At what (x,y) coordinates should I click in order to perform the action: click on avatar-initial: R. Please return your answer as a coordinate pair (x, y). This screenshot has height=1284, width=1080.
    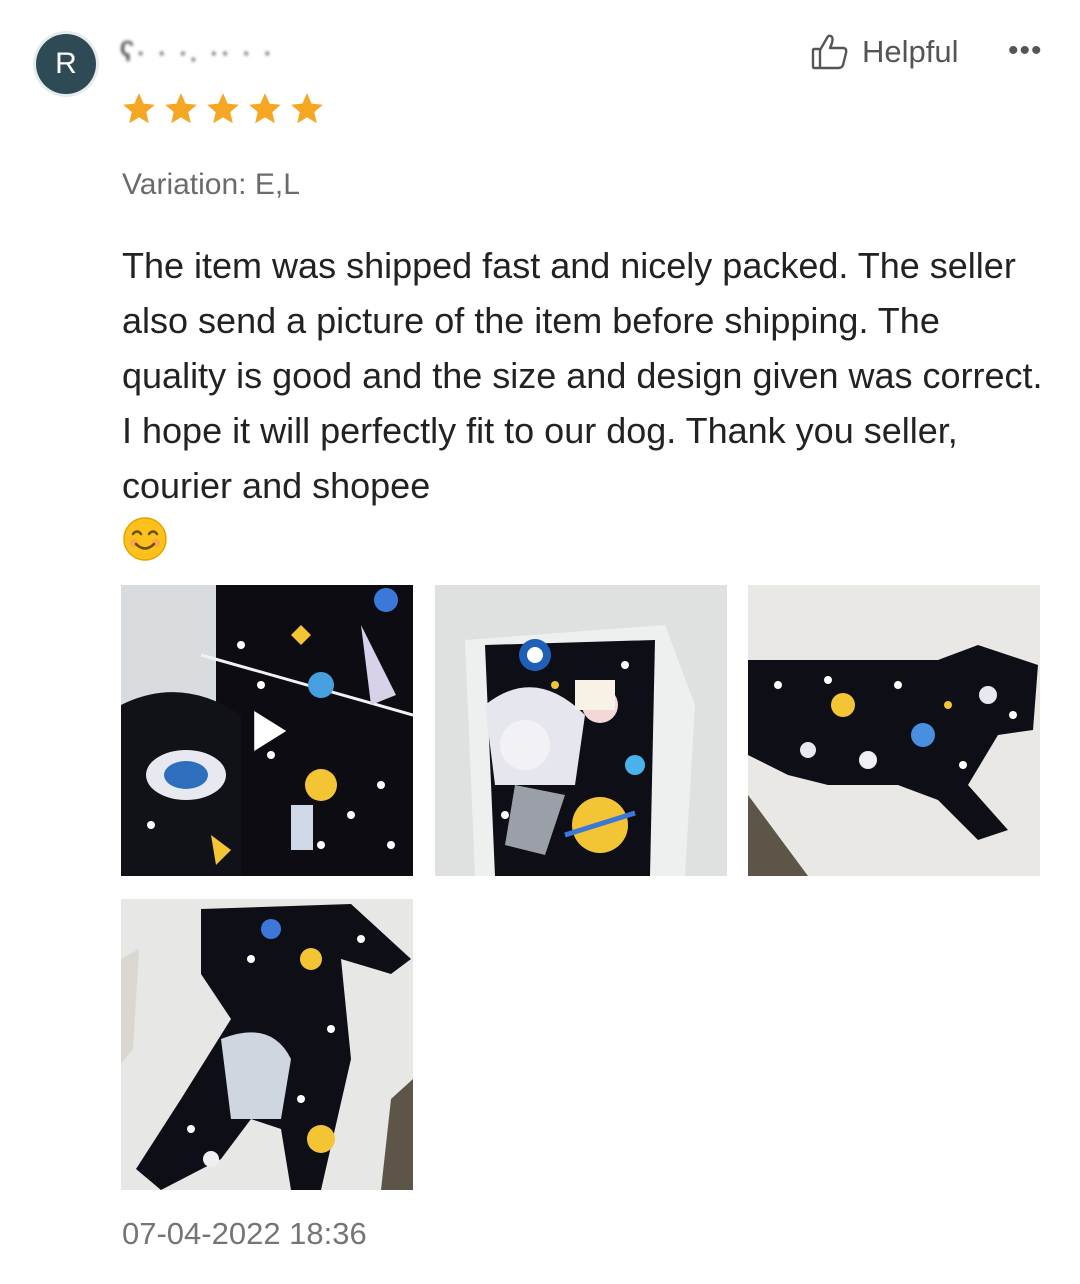
    Looking at the image, I should click on (66, 63).